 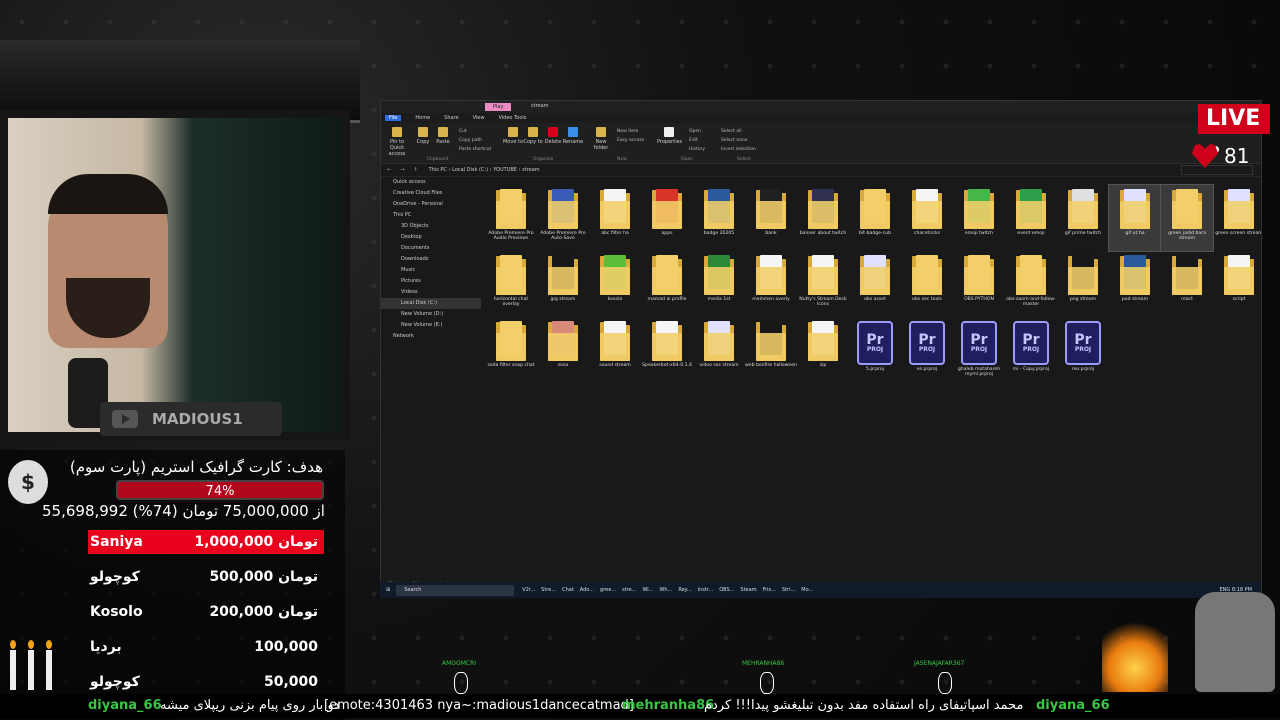 What do you see at coordinates (431, 314) in the screenshot?
I see `nav-item: New Volume (D:)` at bounding box center [431, 314].